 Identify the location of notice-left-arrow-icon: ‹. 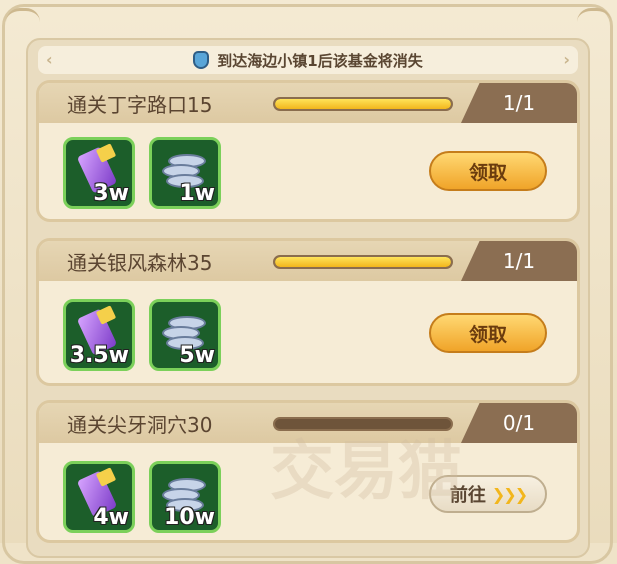
(49, 59).